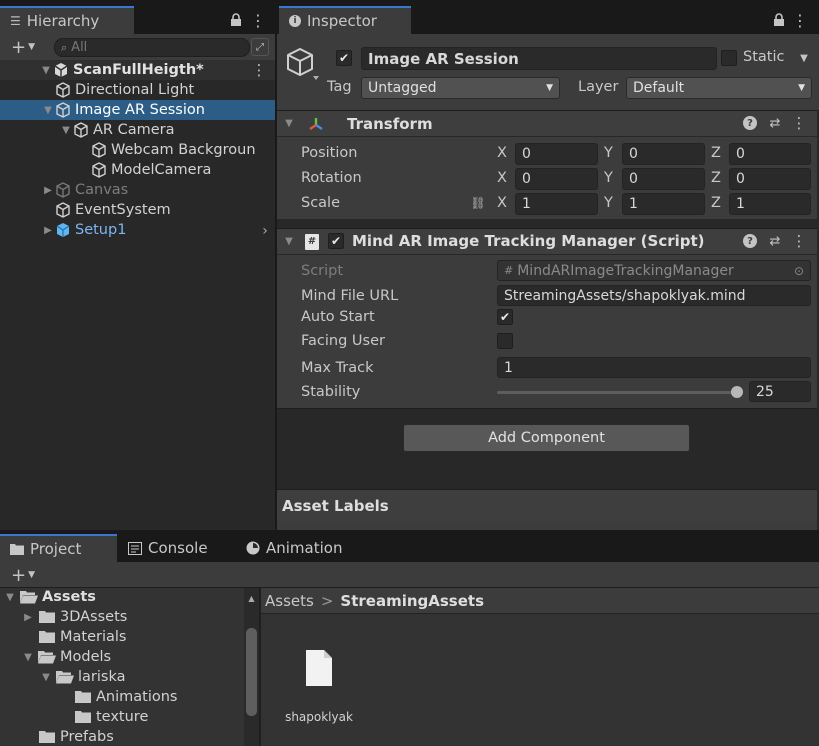 This screenshot has height=746, width=819. Describe the element at coordinates (122, 677) in the screenshot. I see `project-tree-item: ▼ lariska` at that location.